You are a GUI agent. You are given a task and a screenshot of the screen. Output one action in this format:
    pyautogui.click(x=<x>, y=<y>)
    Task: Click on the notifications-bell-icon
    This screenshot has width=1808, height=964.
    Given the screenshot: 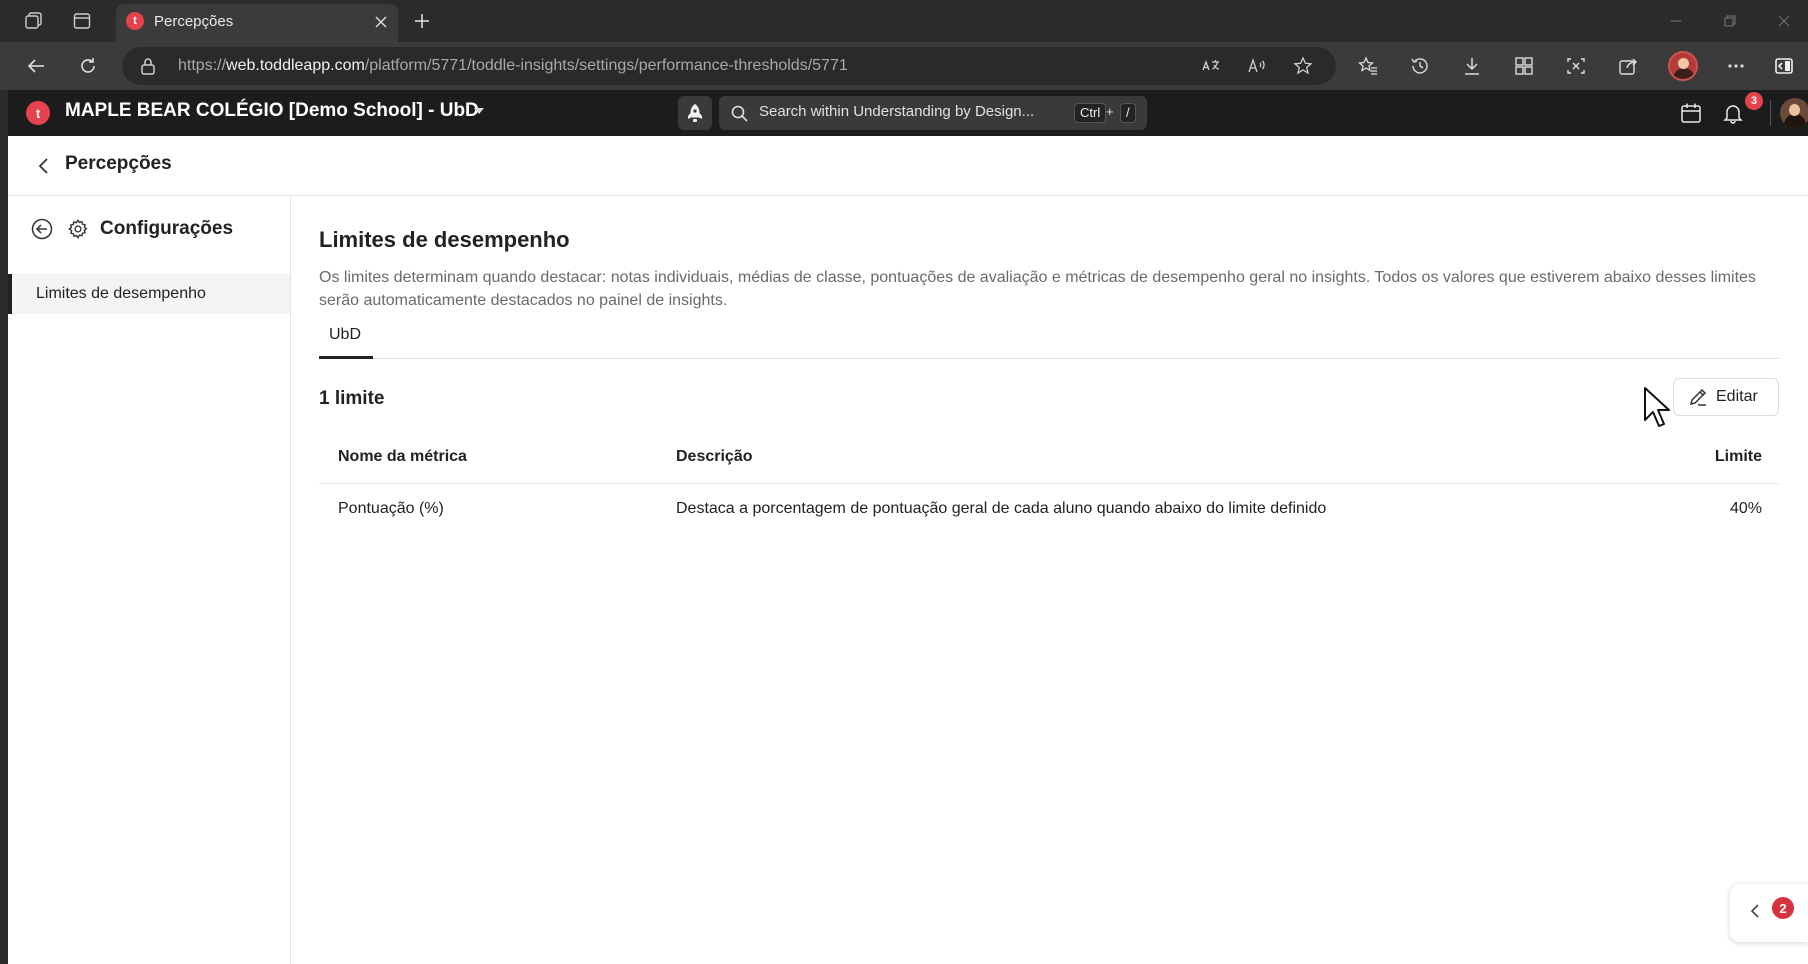 What is the action you would take?
    pyautogui.click(x=1733, y=113)
    